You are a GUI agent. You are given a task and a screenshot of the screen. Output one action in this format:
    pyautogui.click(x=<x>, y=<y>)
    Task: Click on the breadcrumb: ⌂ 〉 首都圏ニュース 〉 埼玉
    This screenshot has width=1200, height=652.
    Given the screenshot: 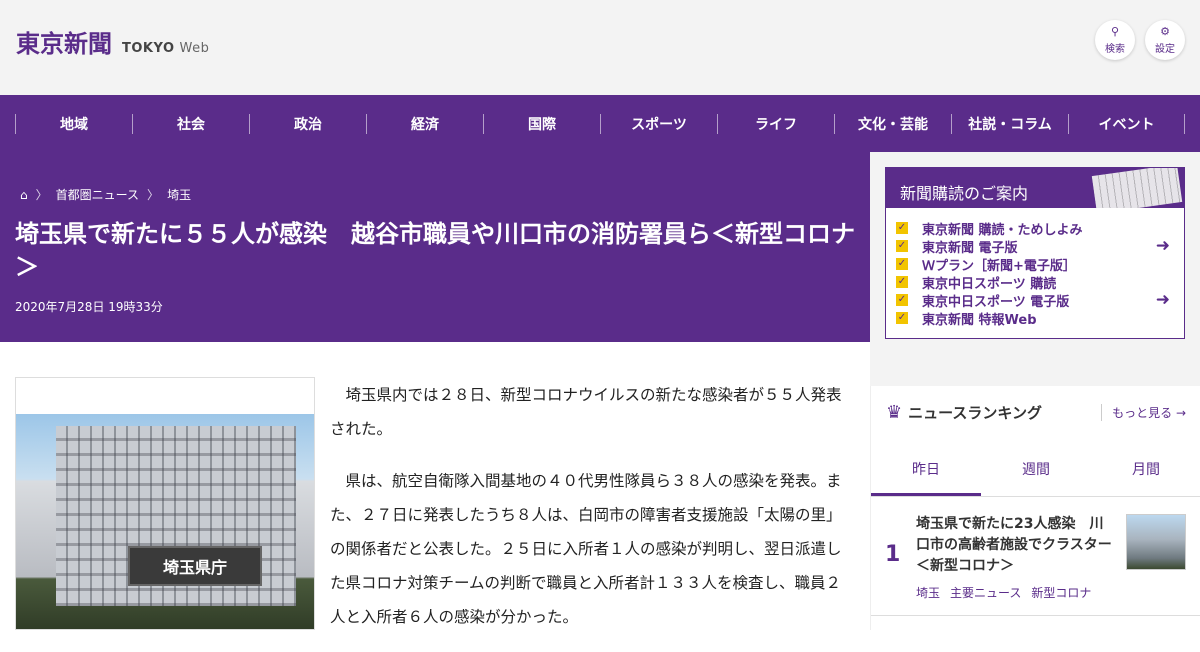 What is the action you would take?
    pyautogui.click(x=105, y=194)
    